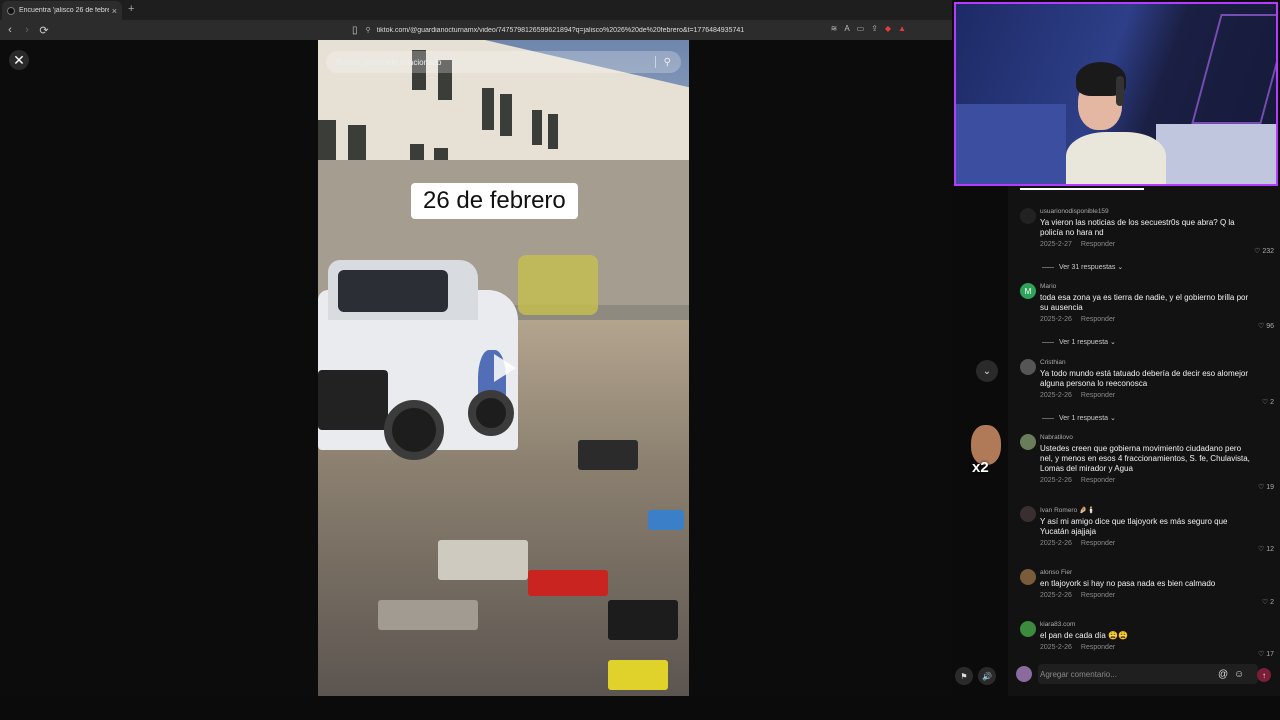 The width and height of the screenshot is (1280, 720). Describe the element at coordinates (868, 28) in the screenshot. I see `extensions-area: ≋ A ▭ ⇪ ◆ ▲` at that location.